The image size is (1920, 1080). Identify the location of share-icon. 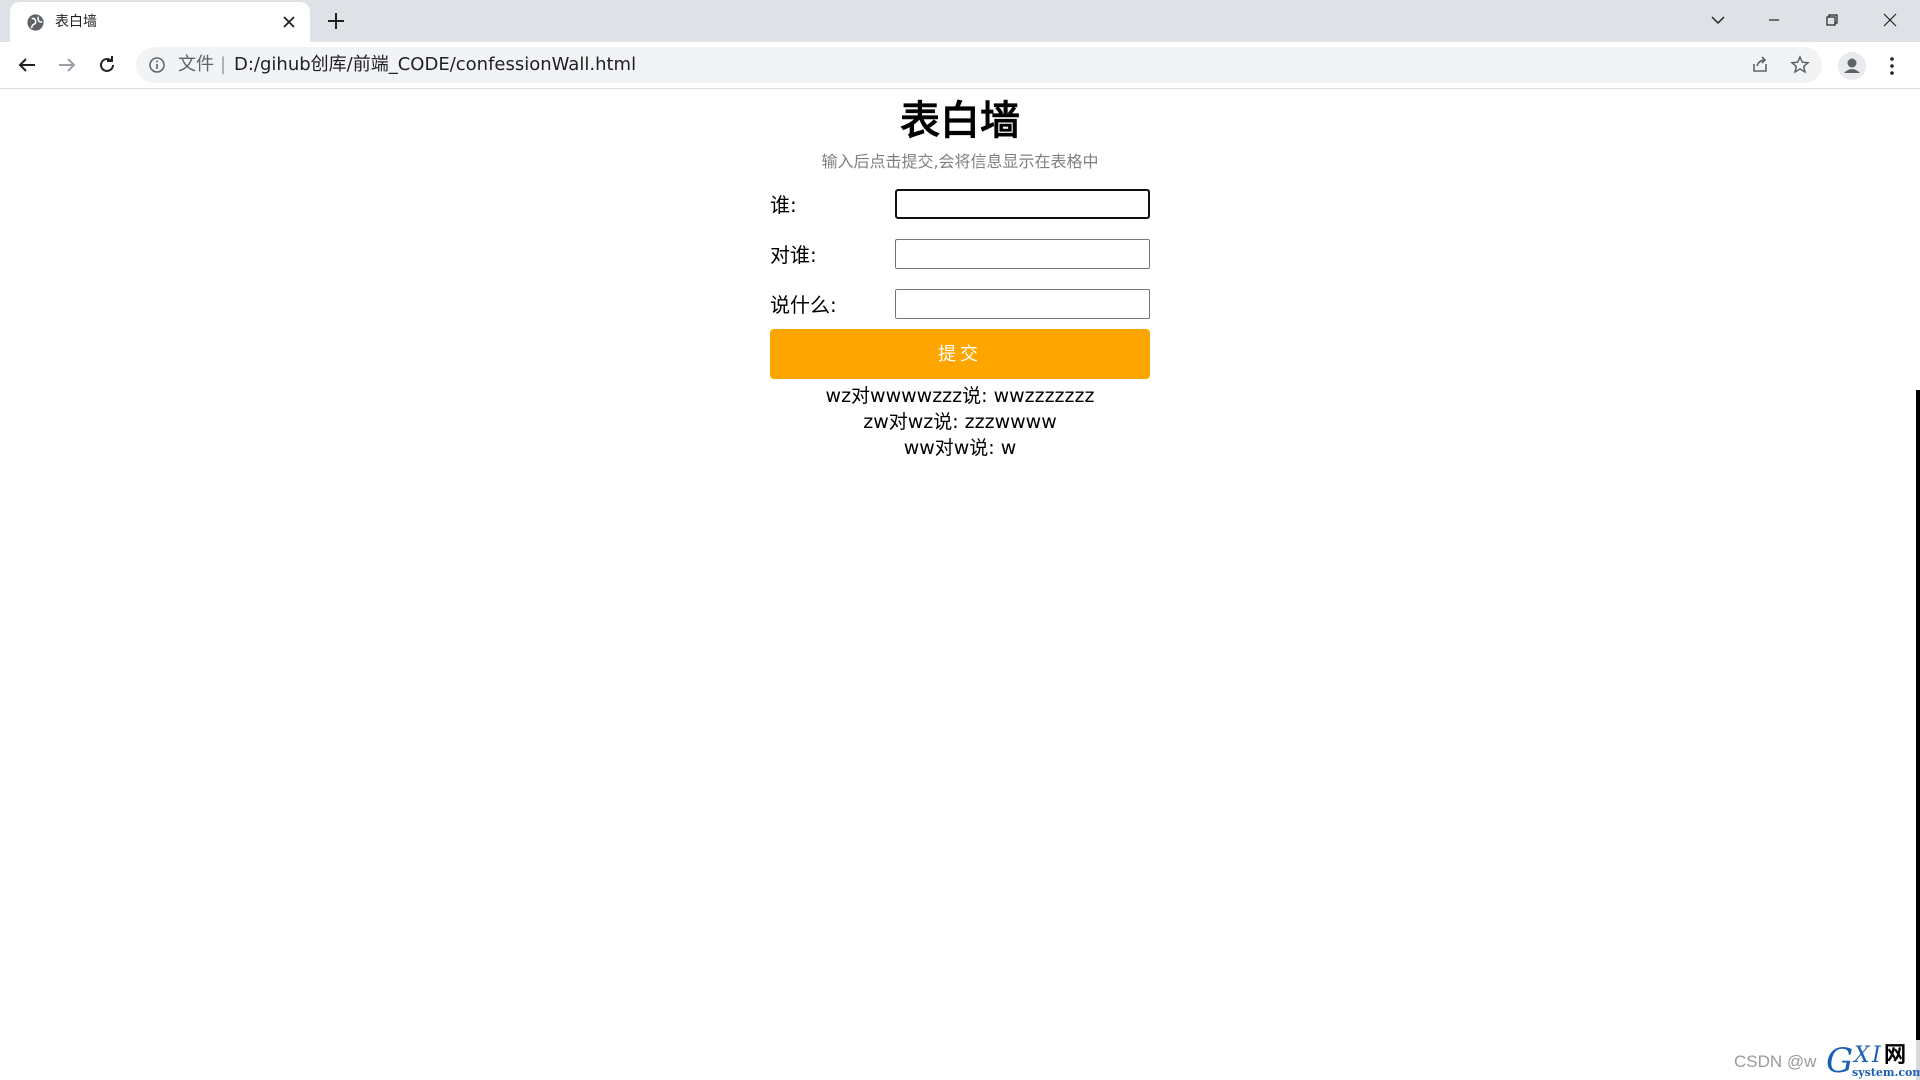
(1760, 65).